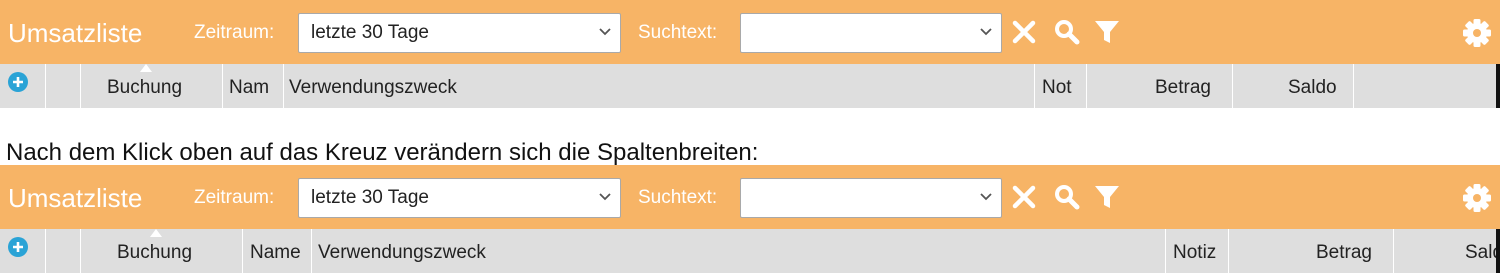 Image resolution: width=1500 pixels, height=274 pixels. I want to click on column-header-name: Nam, so click(253, 88).